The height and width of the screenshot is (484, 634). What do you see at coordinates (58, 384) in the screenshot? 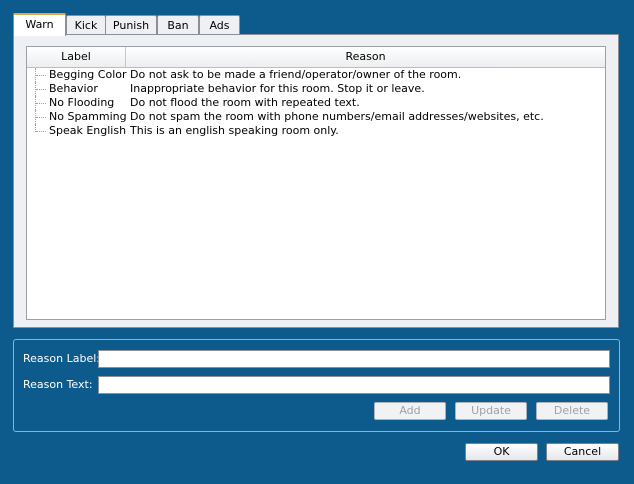
I see `reason-text-caption: Reason Text:` at bounding box center [58, 384].